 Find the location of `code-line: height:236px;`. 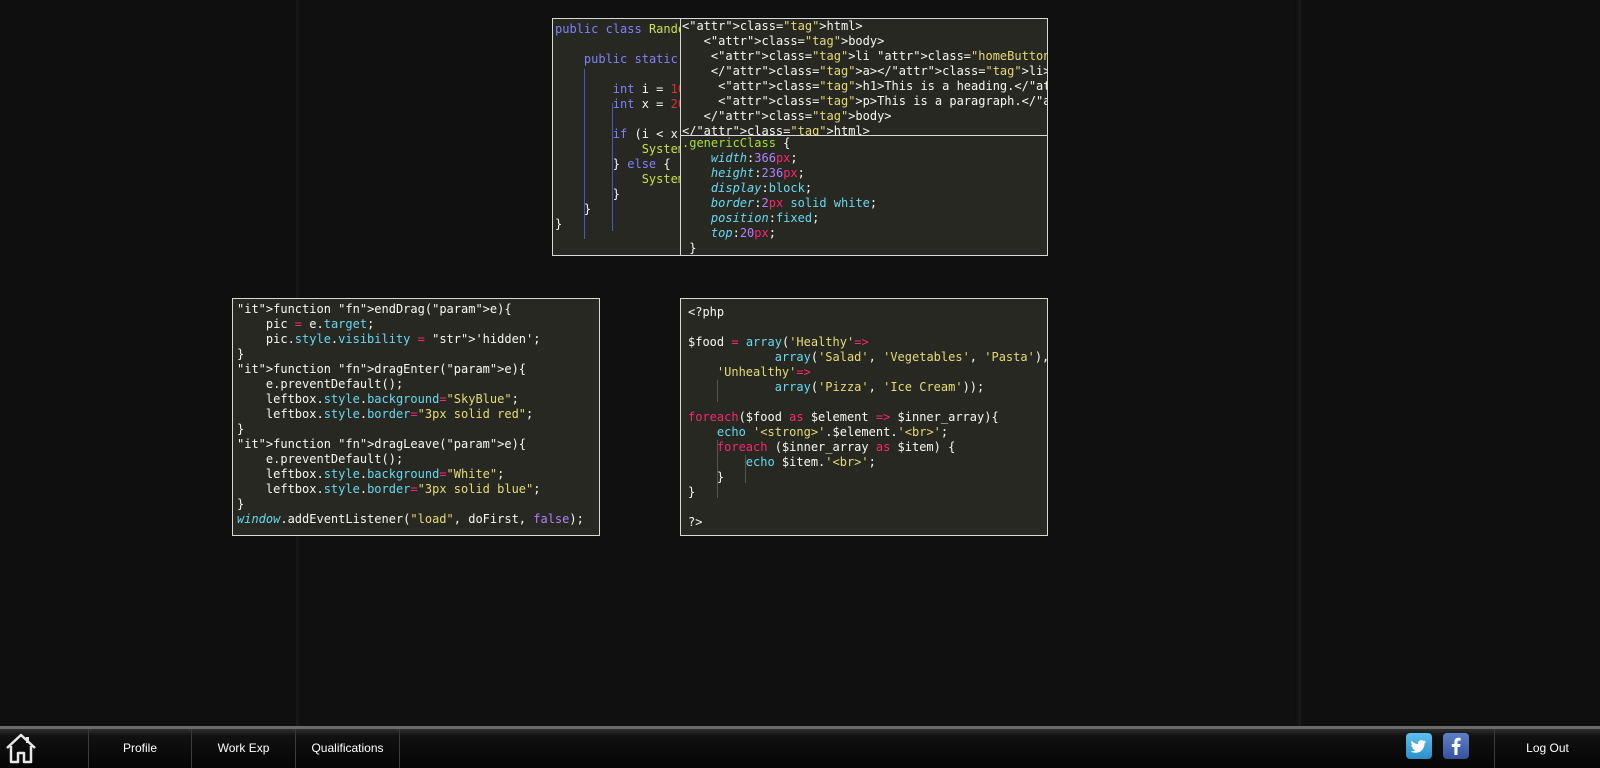

code-line: height:236px; is located at coordinates (757, 173).